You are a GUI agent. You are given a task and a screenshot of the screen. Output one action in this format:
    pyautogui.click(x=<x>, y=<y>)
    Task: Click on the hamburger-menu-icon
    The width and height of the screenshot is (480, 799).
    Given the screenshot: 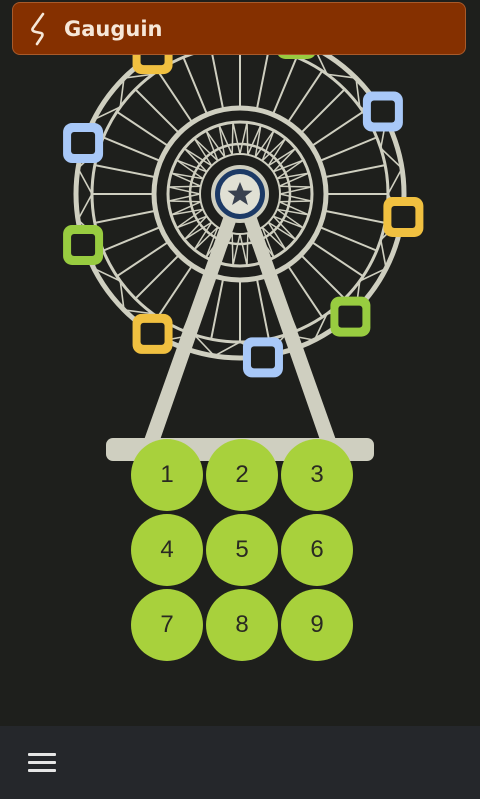 What is the action you would take?
    pyautogui.click(x=42, y=763)
    